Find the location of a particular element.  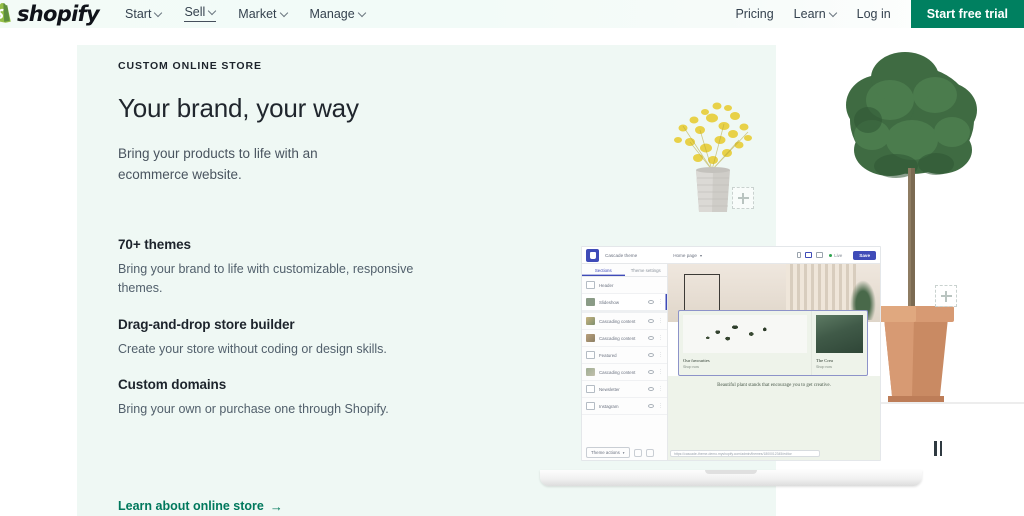

section-row-cascading-2: Cascading content ⋮ is located at coordinates (624, 338).